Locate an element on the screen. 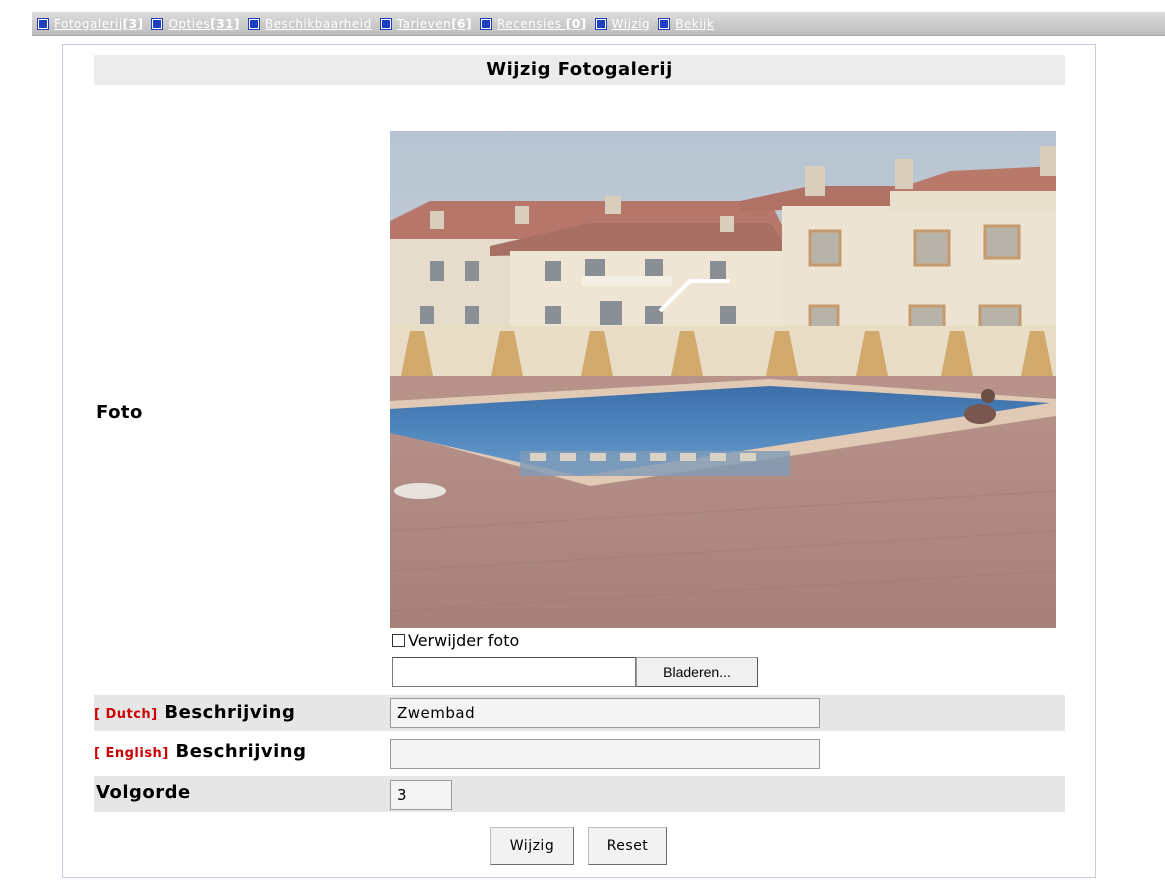 This screenshot has height=888, width=1165. delete-photo-checkbox is located at coordinates (398, 640).